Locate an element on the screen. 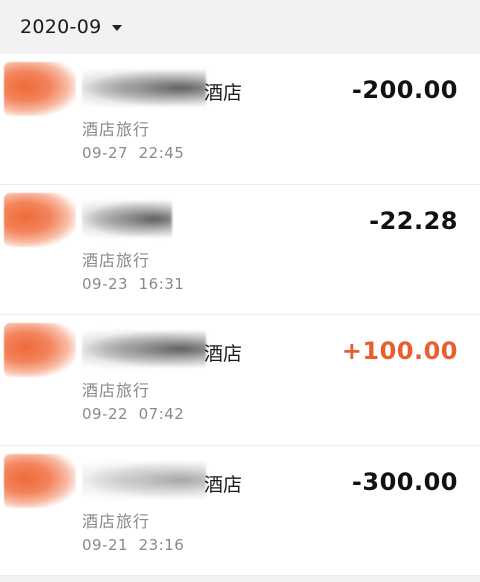 This screenshot has height=582, width=480. transaction-amount: -200.00 is located at coordinates (404, 90).